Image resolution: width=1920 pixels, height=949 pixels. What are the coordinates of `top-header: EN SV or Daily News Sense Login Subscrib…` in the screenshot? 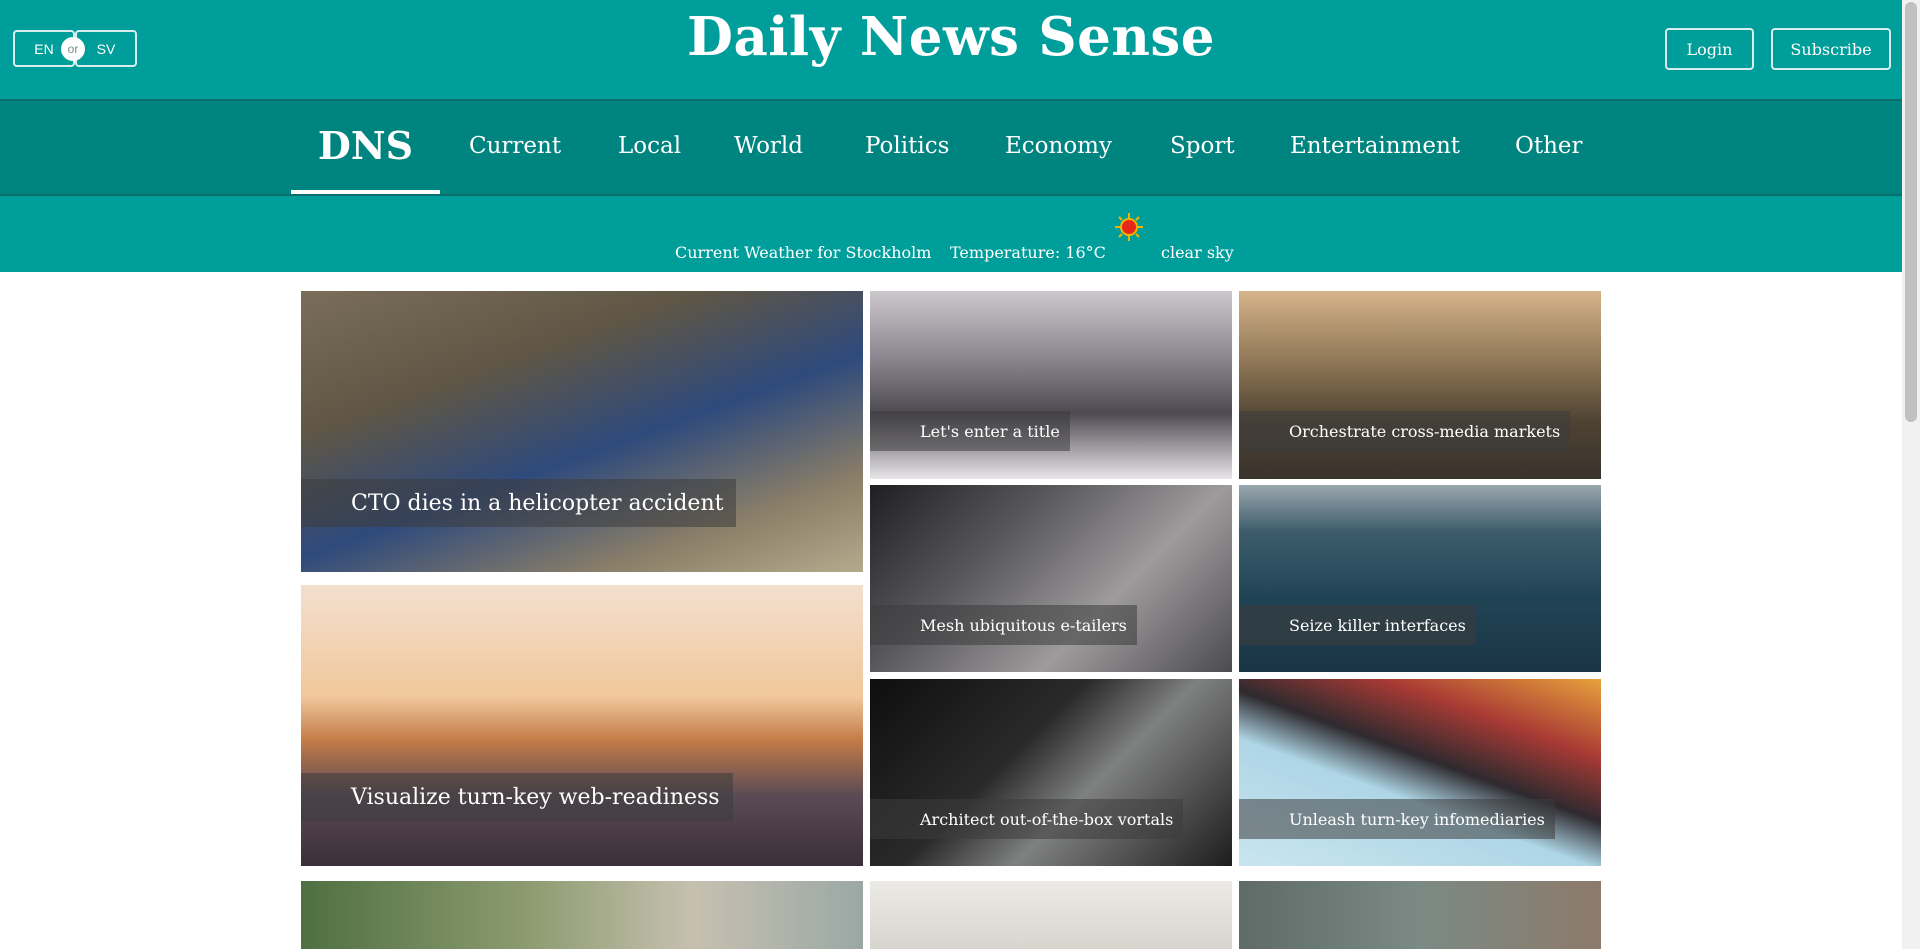 It's located at (951, 49).